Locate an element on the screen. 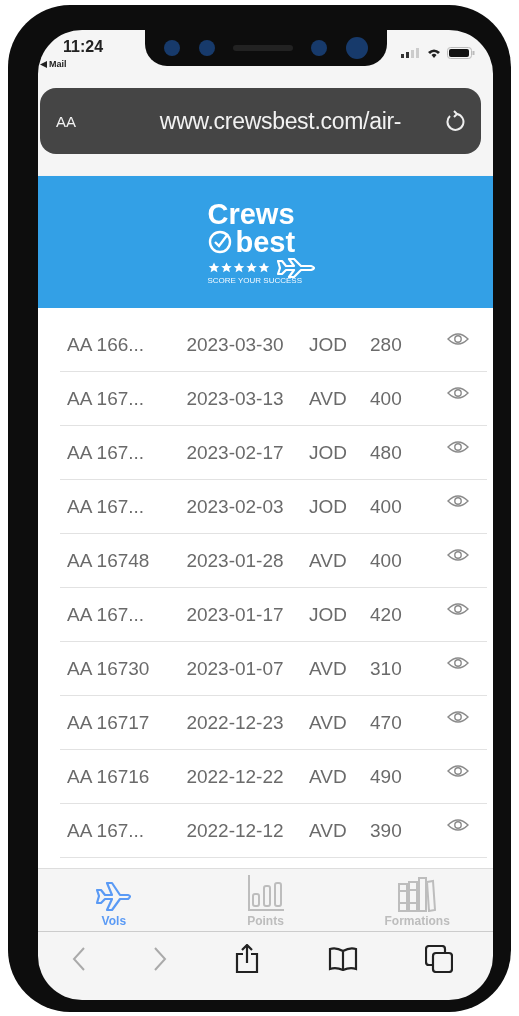 The height and width of the screenshot is (1016, 519). flight-date: 2023-02-17 is located at coordinates (235, 452).